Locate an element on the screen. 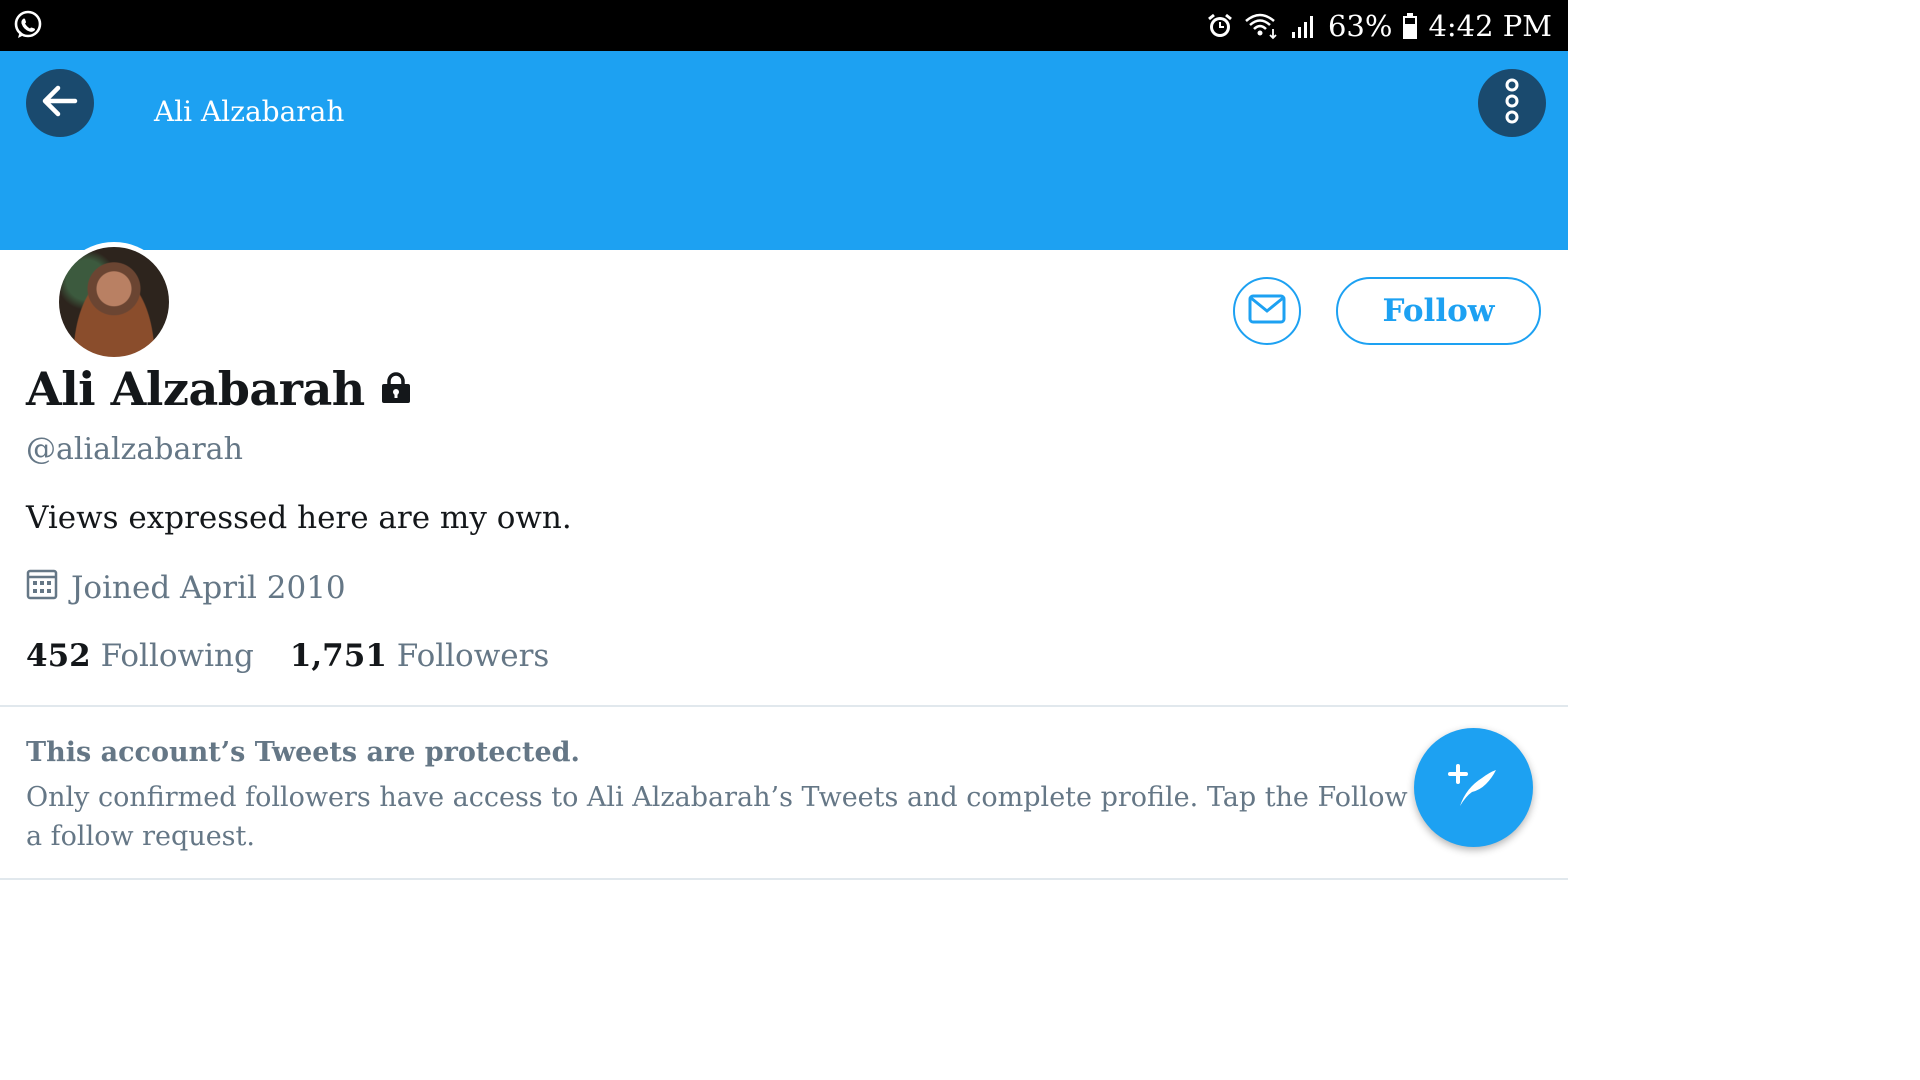 Image resolution: width=1920 pixels, height=1080 pixels. lock-icon is located at coordinates (396, 389).